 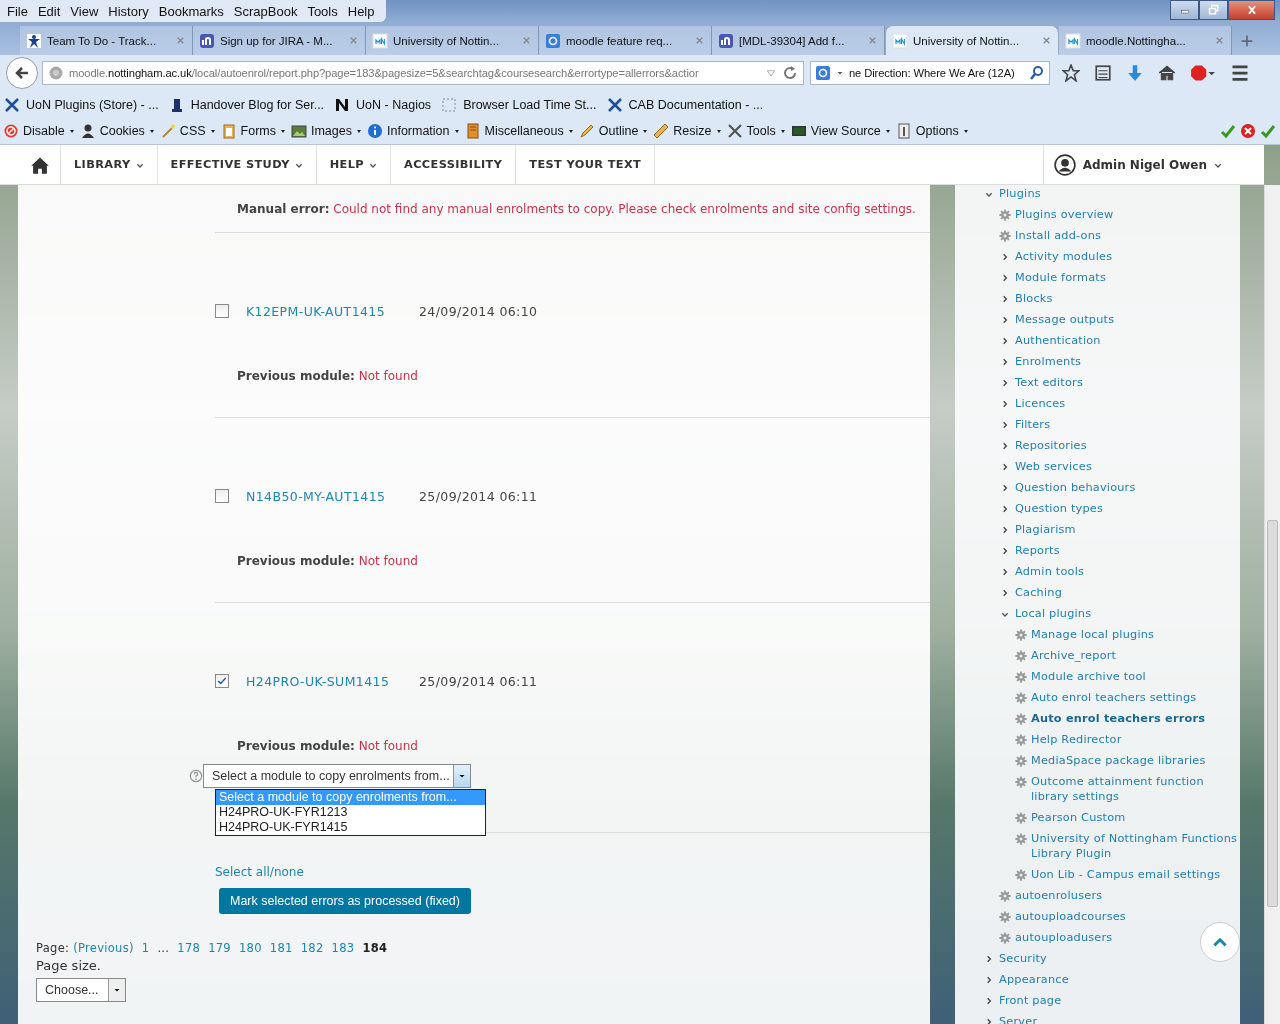 What do you see at coordinates (49, 11) in the screenshot?
I see `menu-item: Edit` at bounding box center [49, 11].